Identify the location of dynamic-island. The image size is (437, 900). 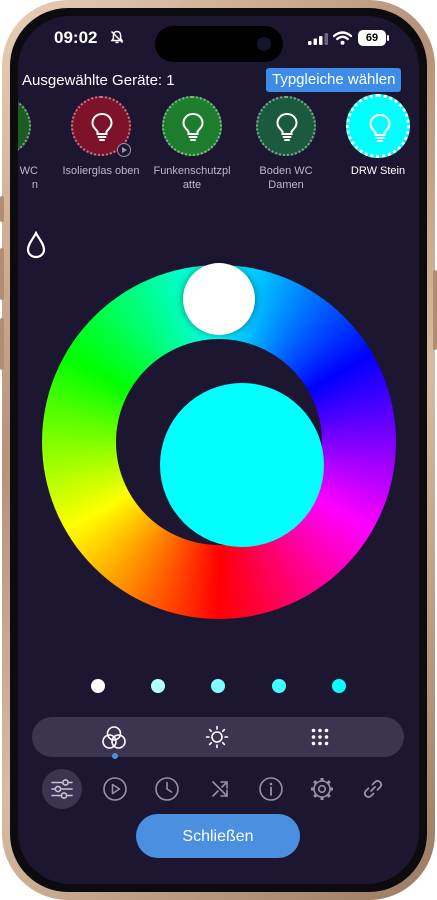
(219, 44).